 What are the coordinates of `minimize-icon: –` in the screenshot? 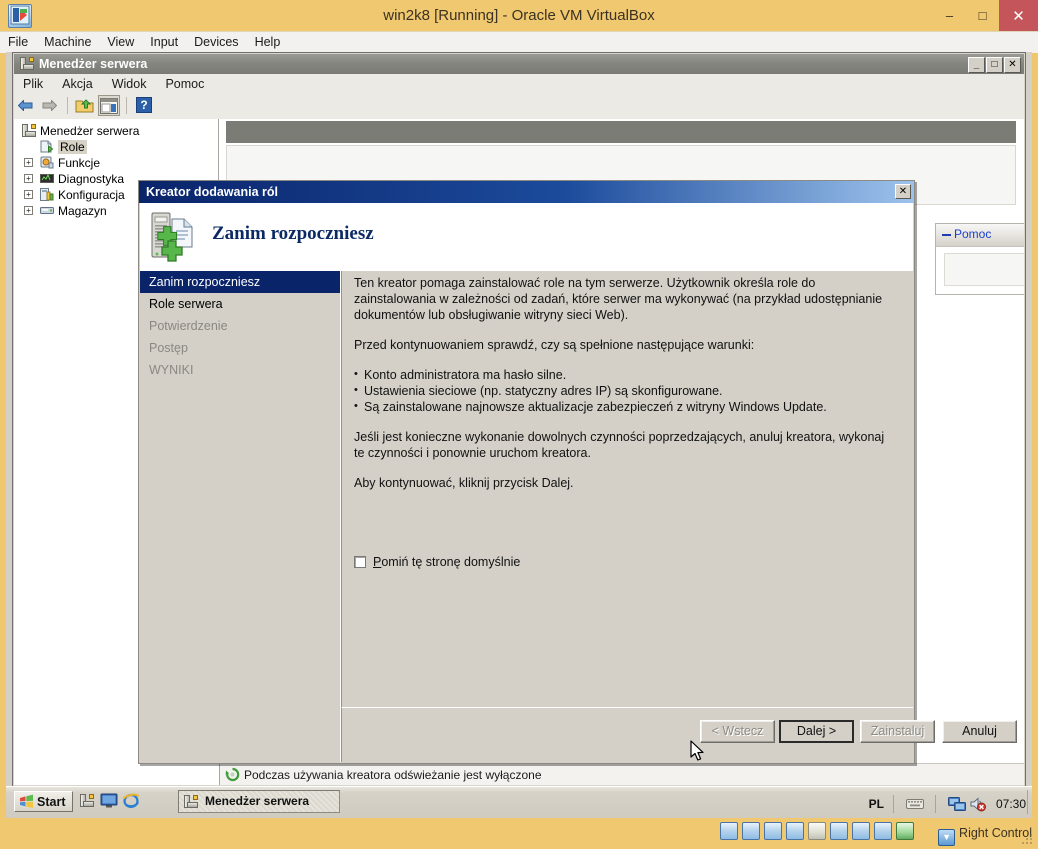 It's located at (949, 15).